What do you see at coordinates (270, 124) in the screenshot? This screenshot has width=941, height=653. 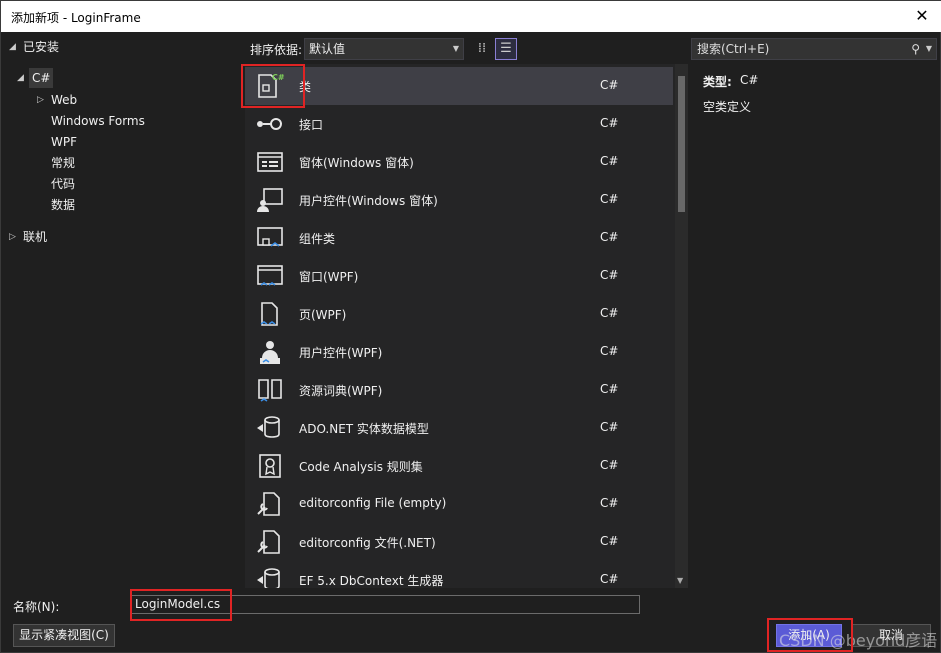 I see `interface-icon` at bounding box center [270, 124].